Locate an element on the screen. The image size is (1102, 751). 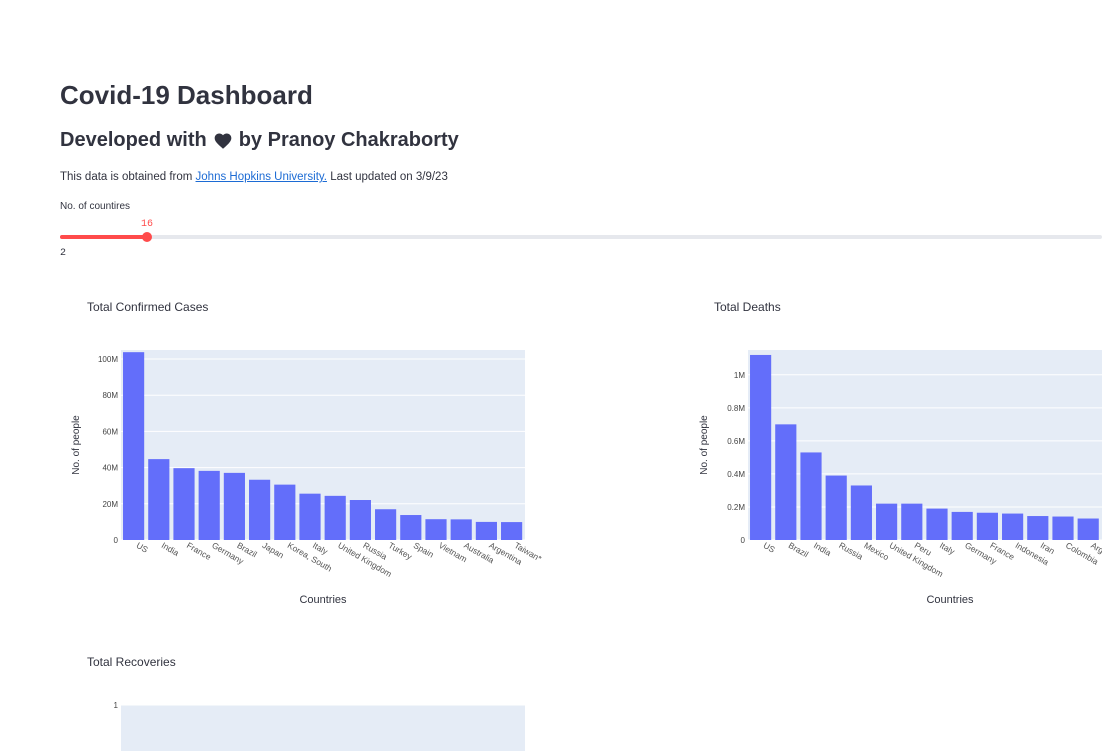
subtitle-suffix: by Pranoy Chakraborty is located at coordinates (348, 140).